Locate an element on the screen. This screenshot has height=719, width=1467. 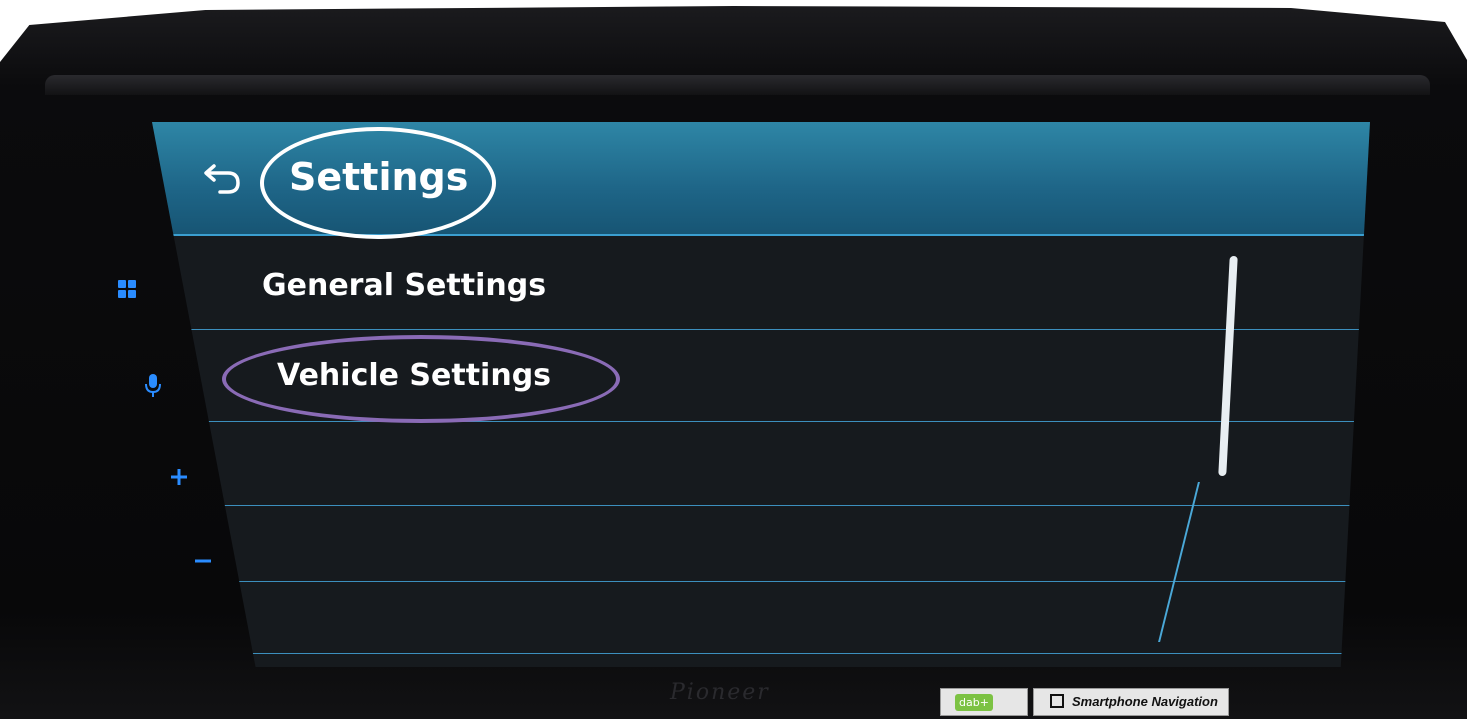
microphone-glyph is located at coordinates (153, 385).